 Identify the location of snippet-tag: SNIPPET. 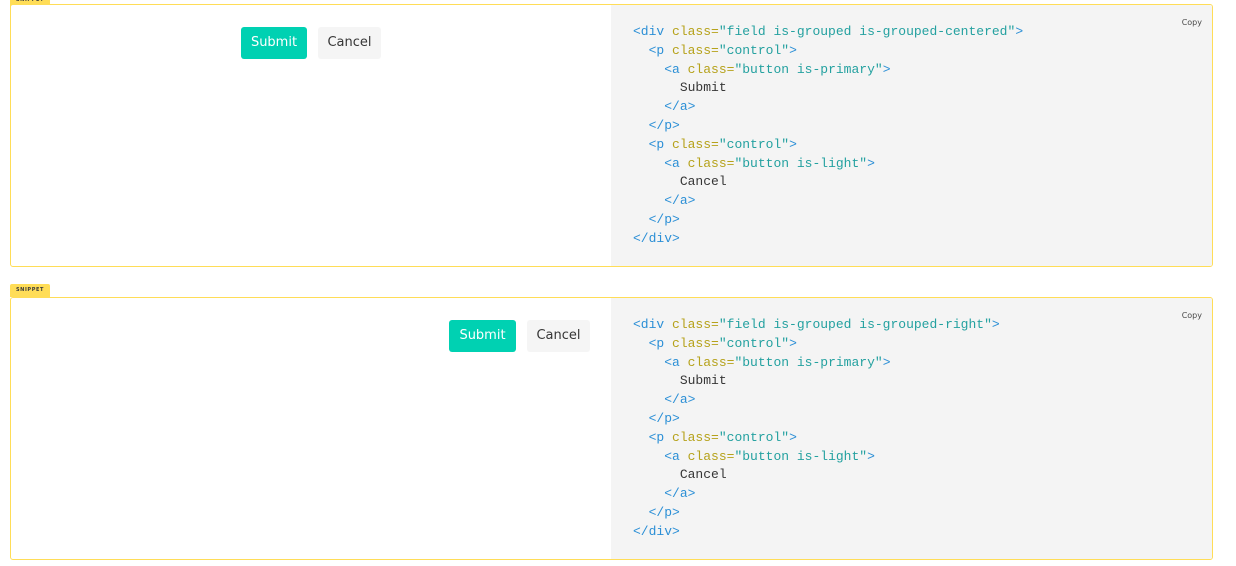
(30, 290).